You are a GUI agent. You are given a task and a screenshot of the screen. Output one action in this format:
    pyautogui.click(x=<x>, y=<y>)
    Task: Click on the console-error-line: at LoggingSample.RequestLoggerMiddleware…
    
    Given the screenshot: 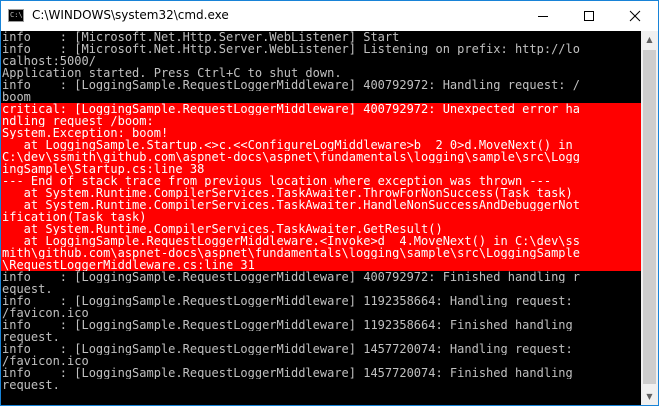 What is the action you would take?
    pyautogui.click(x=321, y=241)
    